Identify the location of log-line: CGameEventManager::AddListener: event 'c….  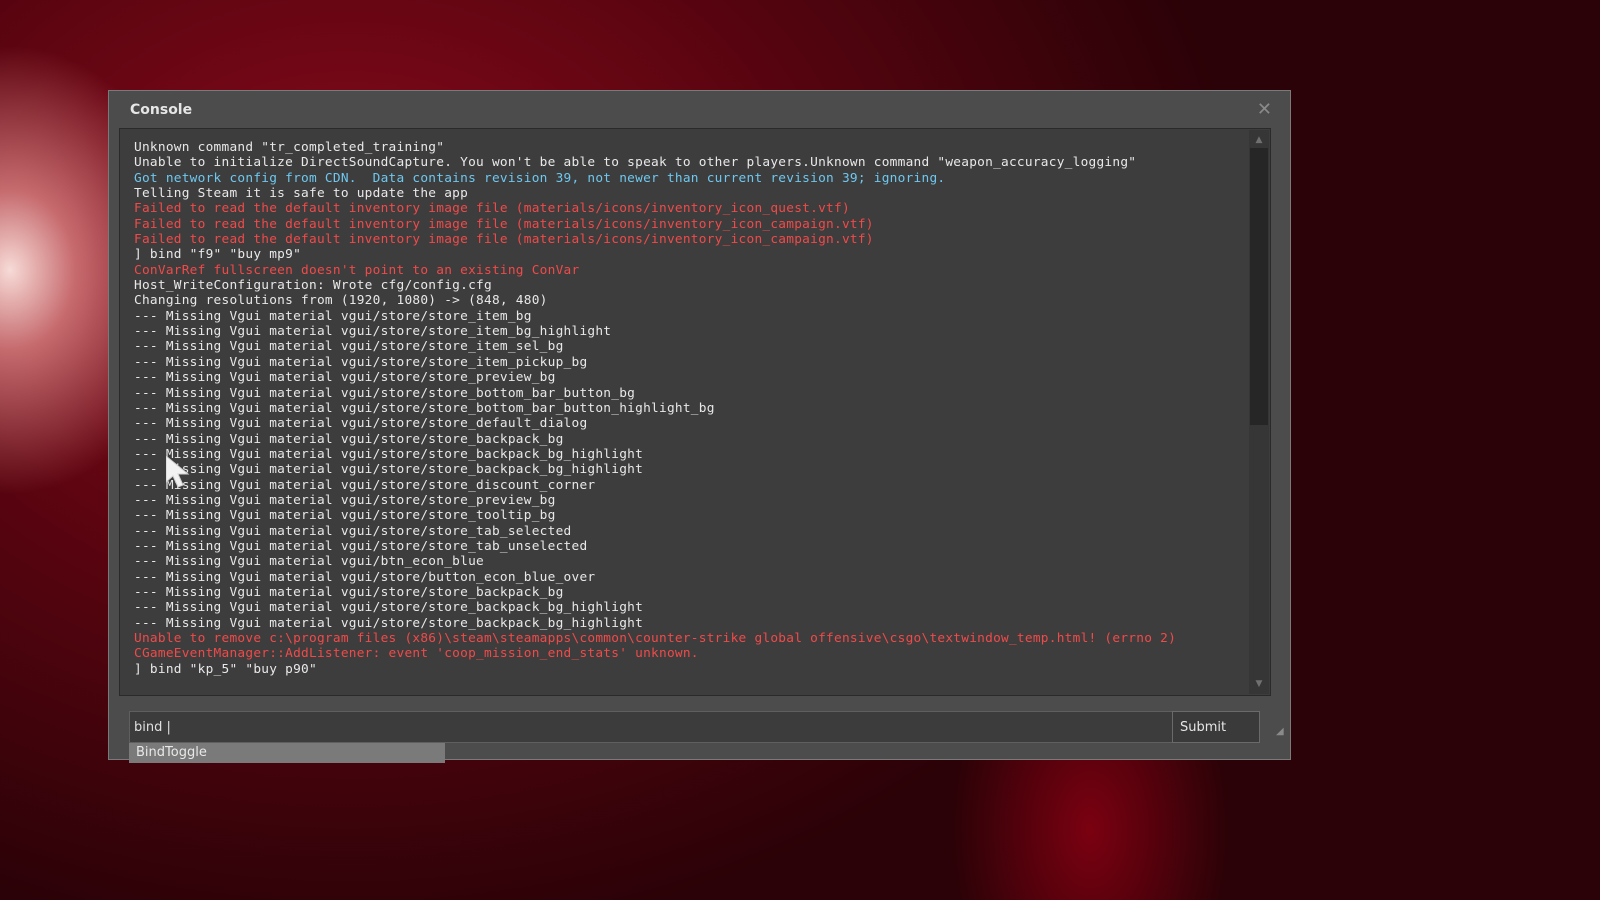
(416, 654).